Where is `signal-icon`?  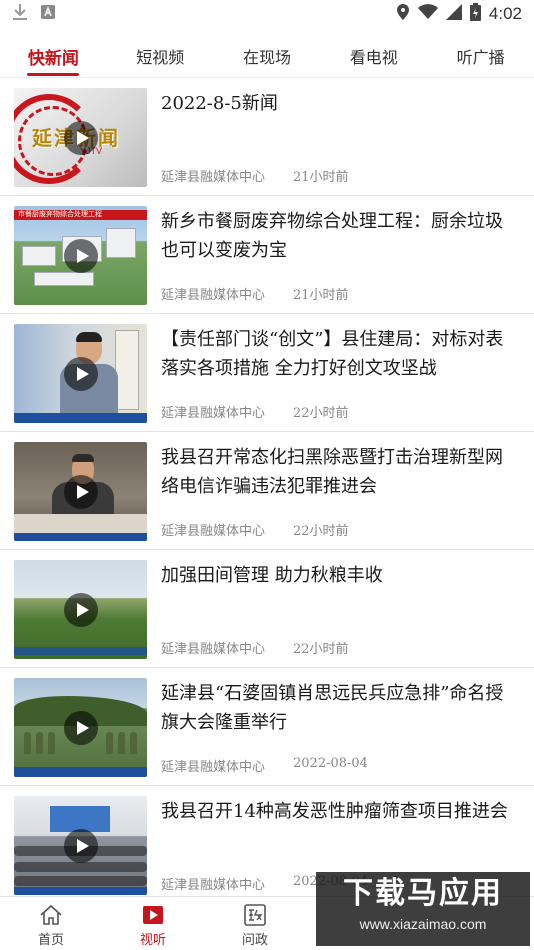
signal-icon is located at coordinates (453, 14).